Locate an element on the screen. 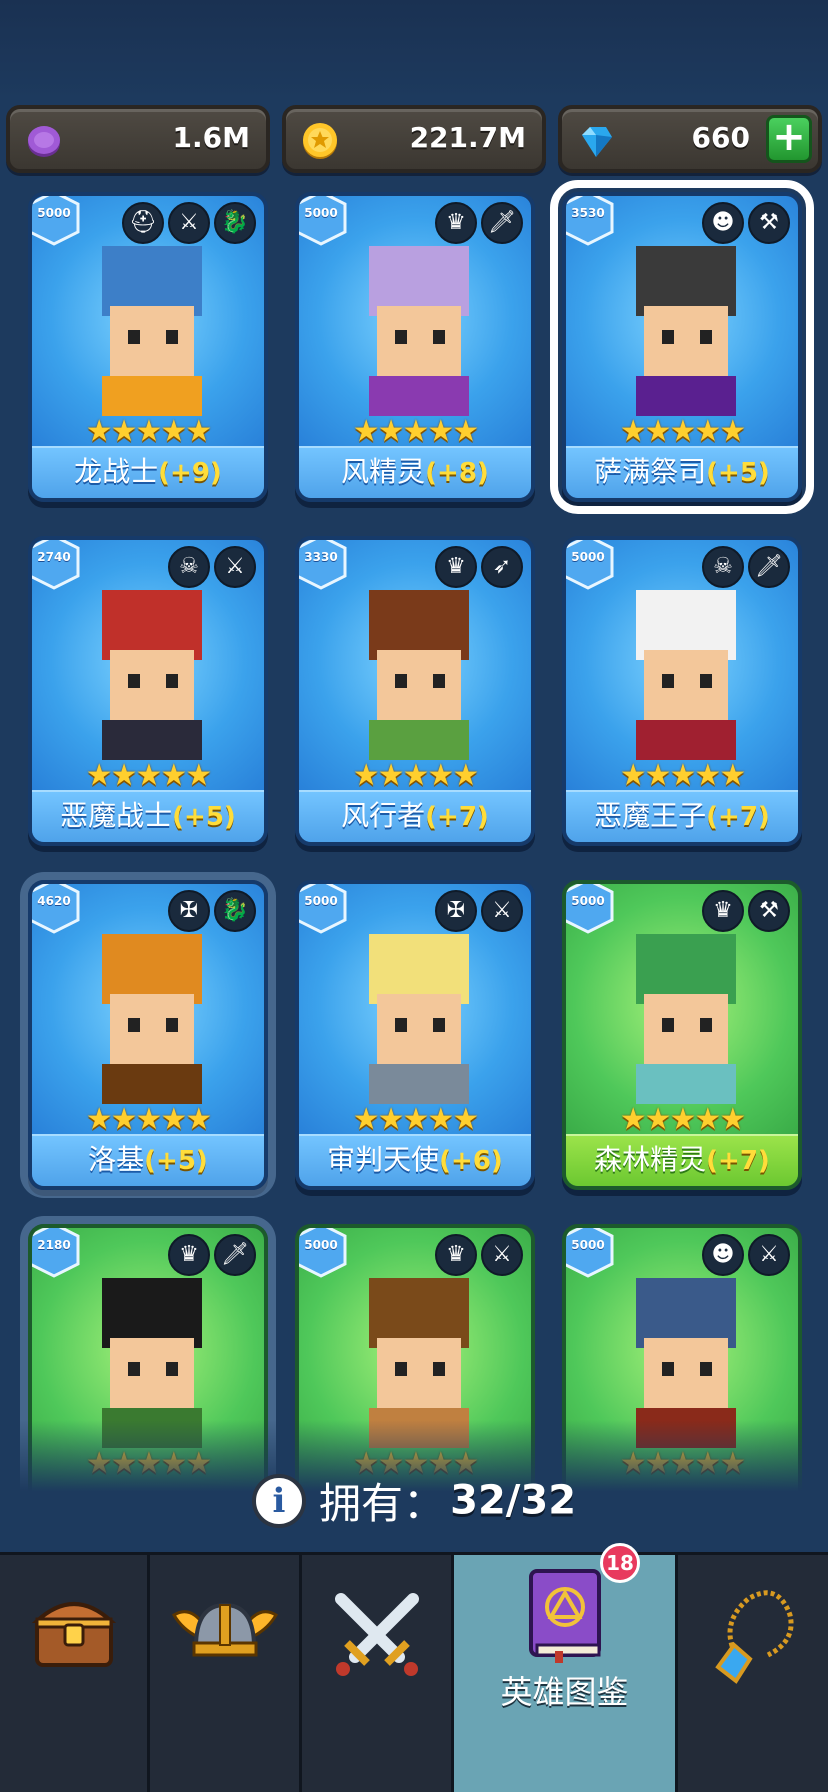 The width and height of the screenshot is (828, 1792). hero-card: 3330 ♛ ➶ ★★★★★ 风行者(+7) is located at coordinates (415, 691).